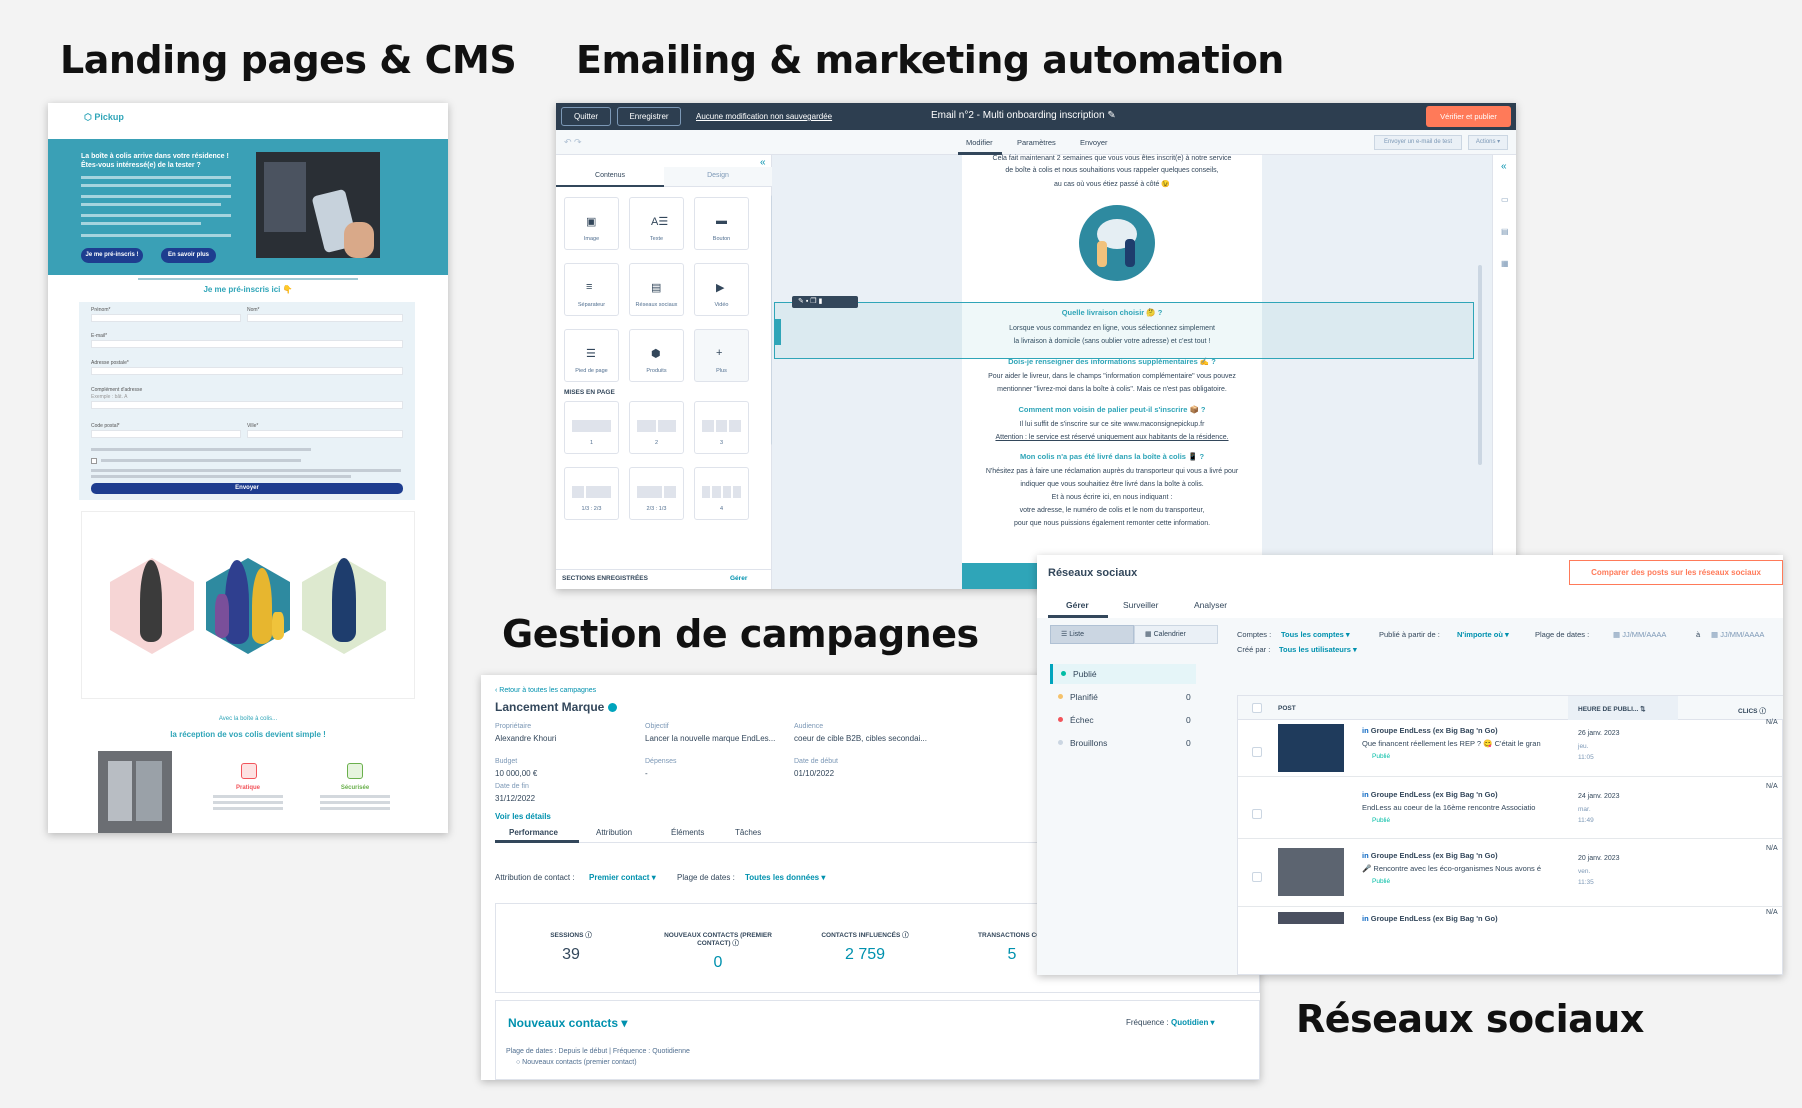 Image resolution: width=1802 pixels, height=1108 pixels. I want to click on module-toolbar: ✎ ▪ ❐ ▮, so click(825, 302).